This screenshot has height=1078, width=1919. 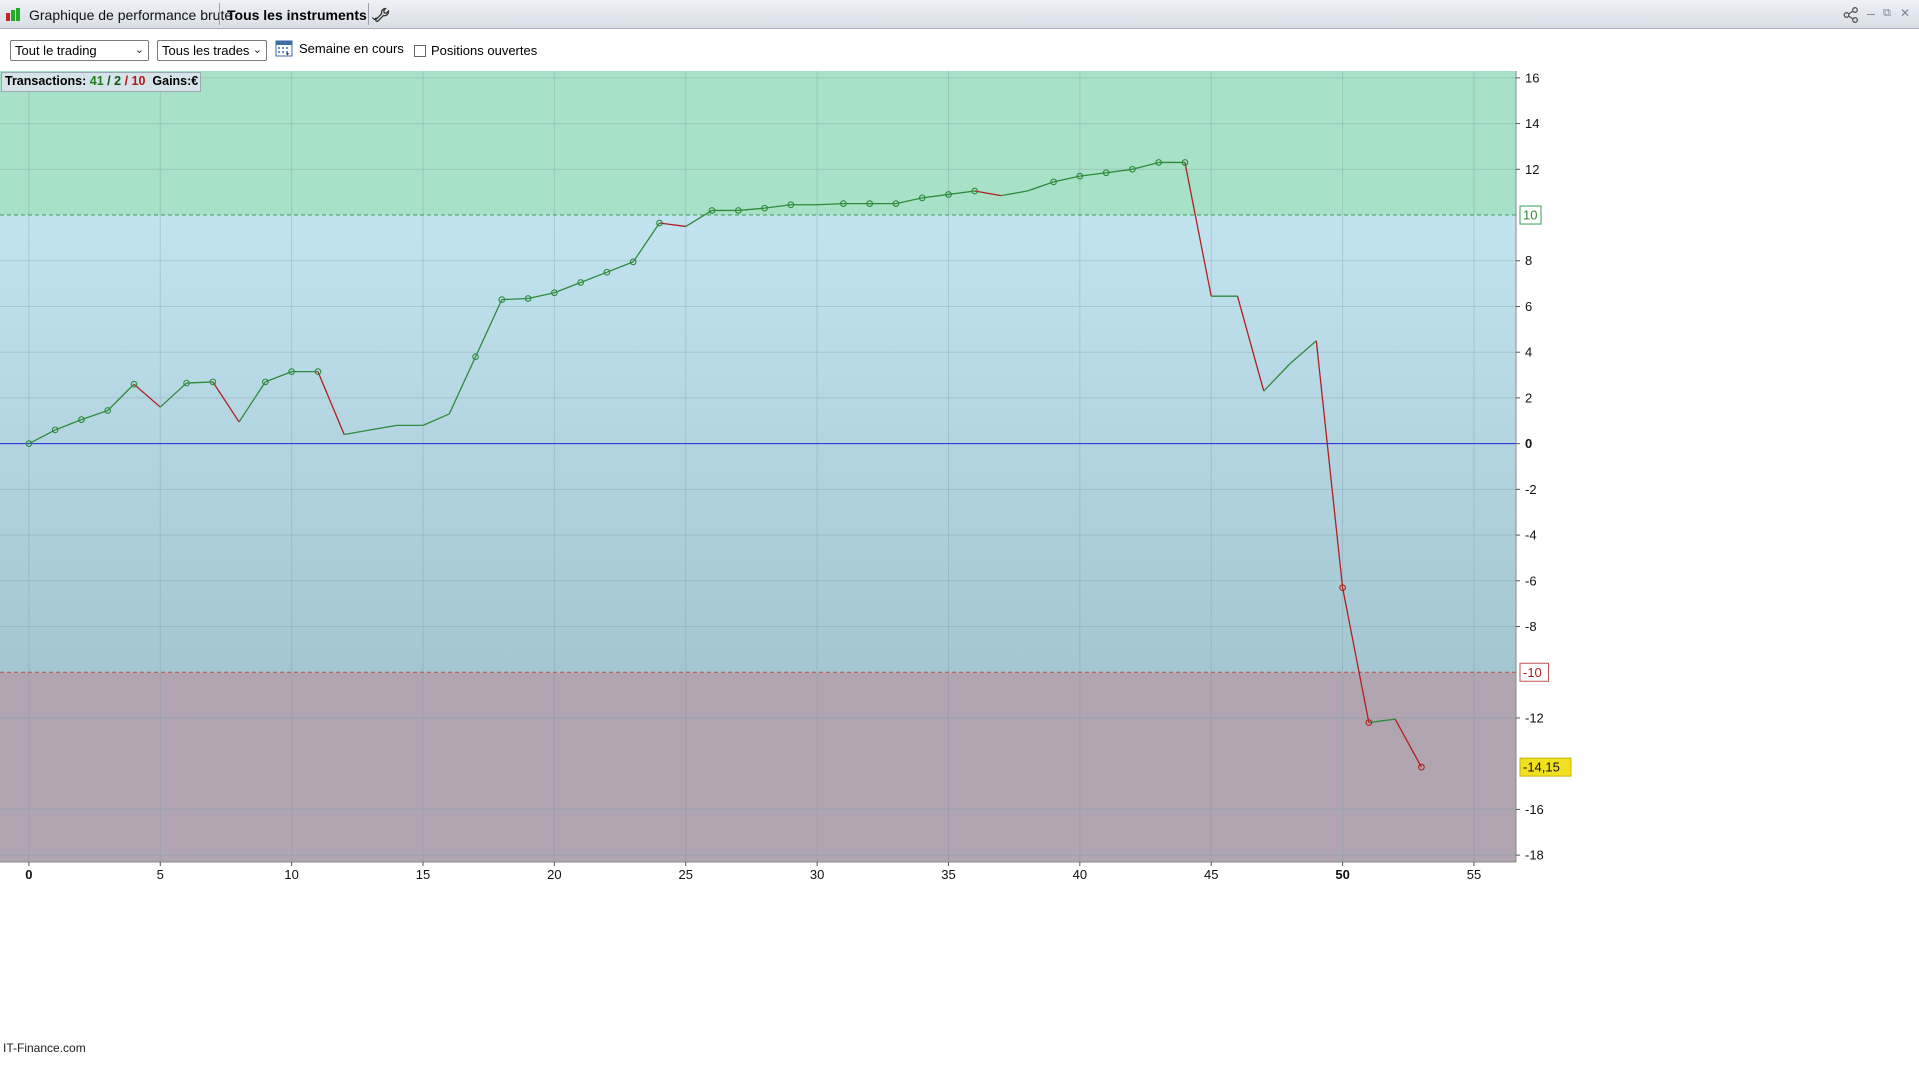 What do you see at coordinates (219, 14) in the screenshot?
I see `title-separator` at bounding box center [219, 14].